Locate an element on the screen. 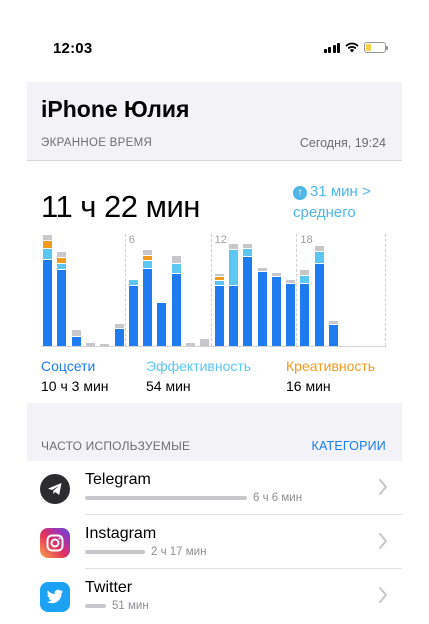 This screenshot has width=429, height=624. most-used-title: ЧАСТО ИСПОЛЬЗУЕМЫЕ is located at coordinates (116, 446).